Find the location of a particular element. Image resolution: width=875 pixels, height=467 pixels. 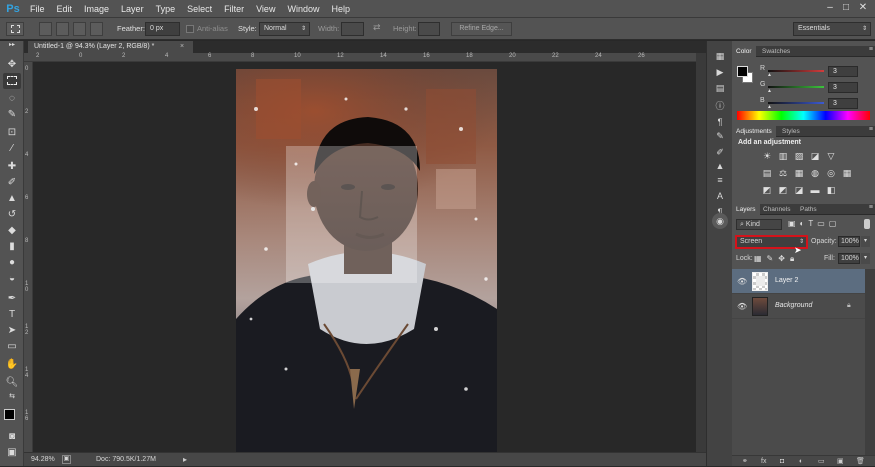

subtract-selection-icon is located at coordinates (79, 29).